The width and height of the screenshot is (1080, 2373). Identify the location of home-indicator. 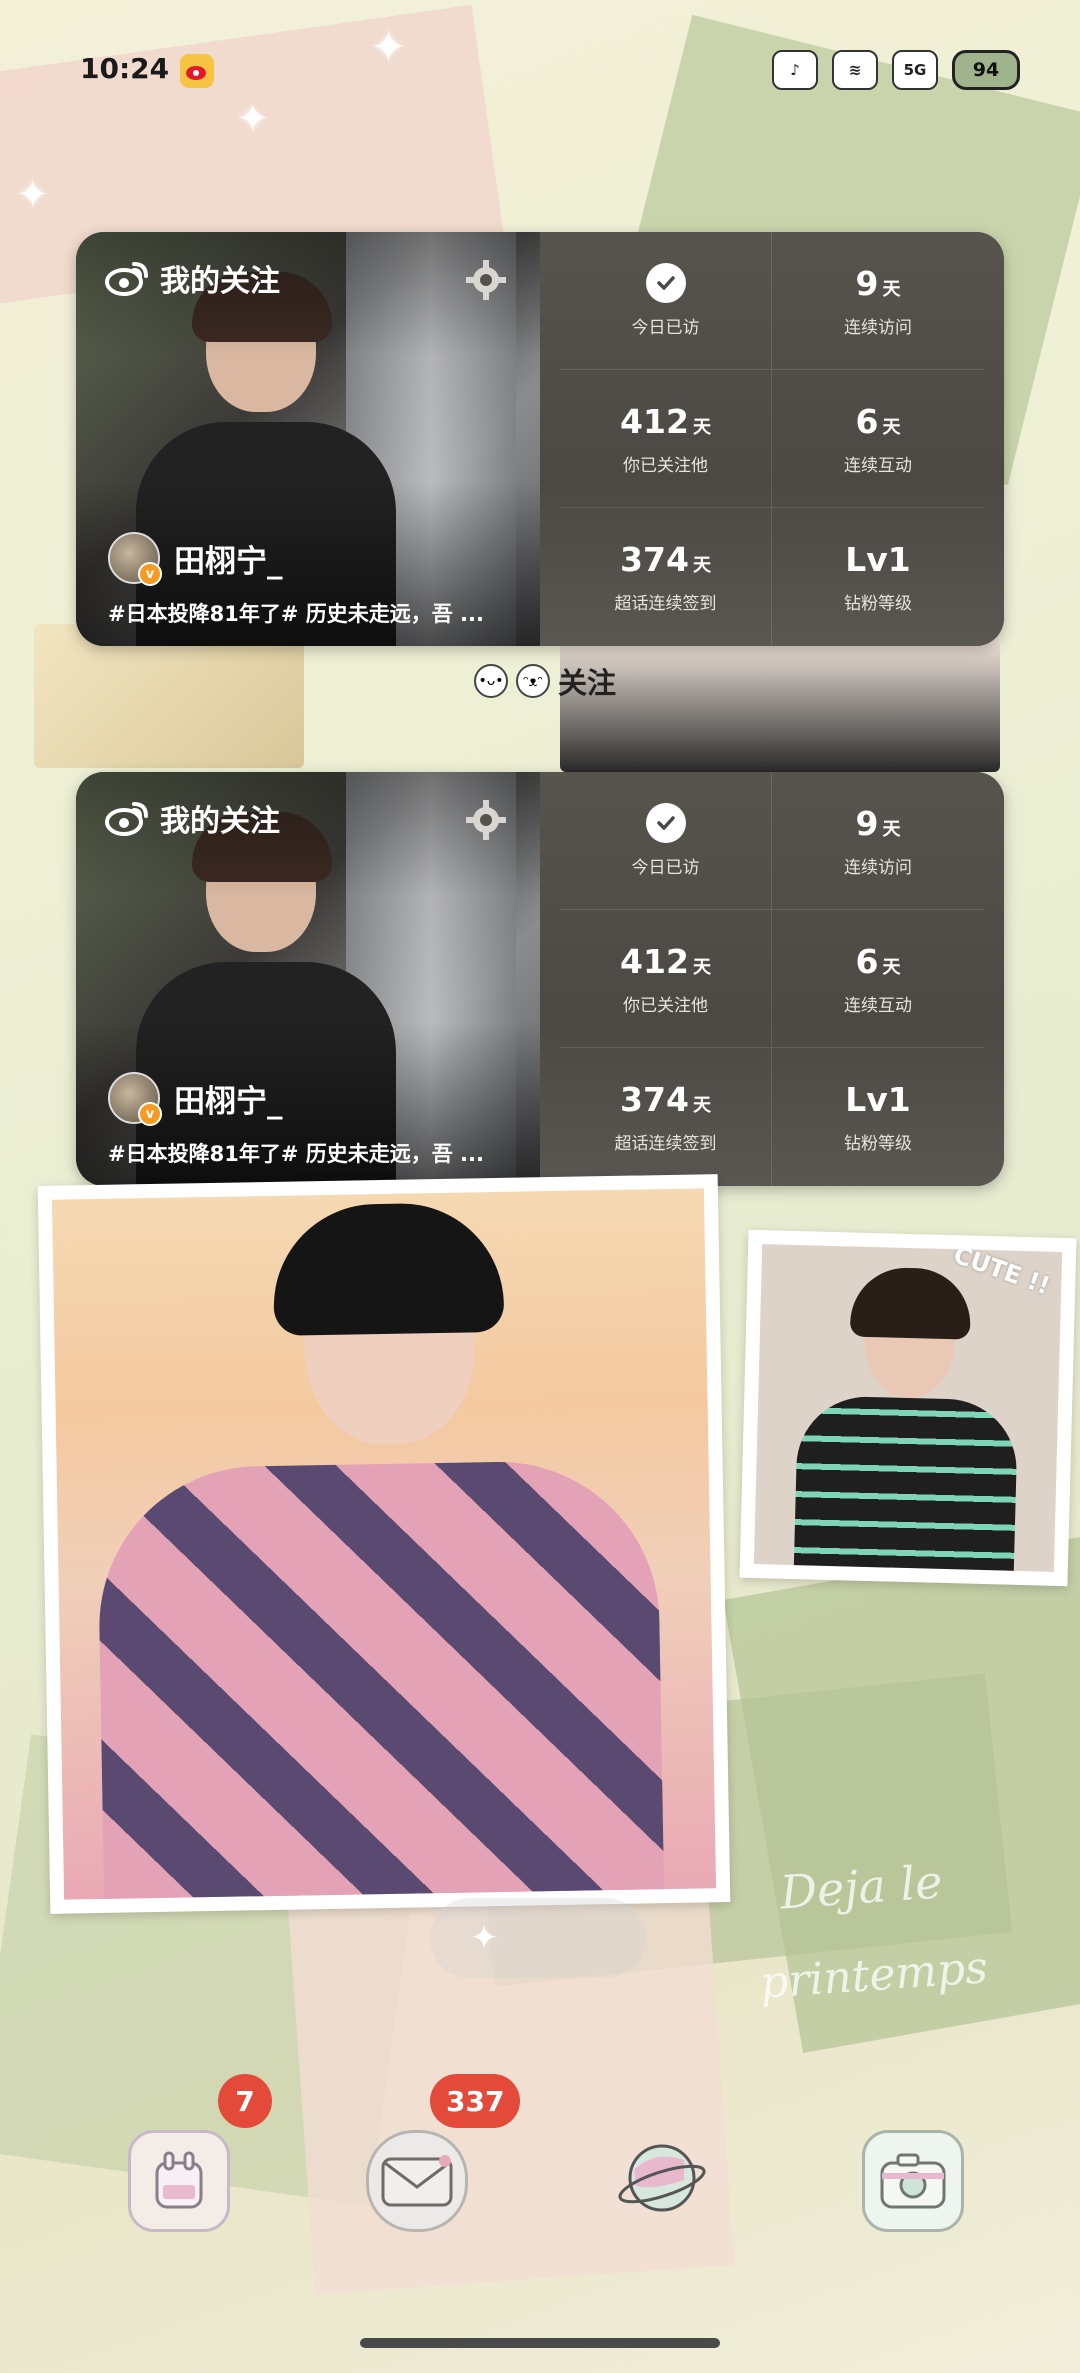
(540, 2343).